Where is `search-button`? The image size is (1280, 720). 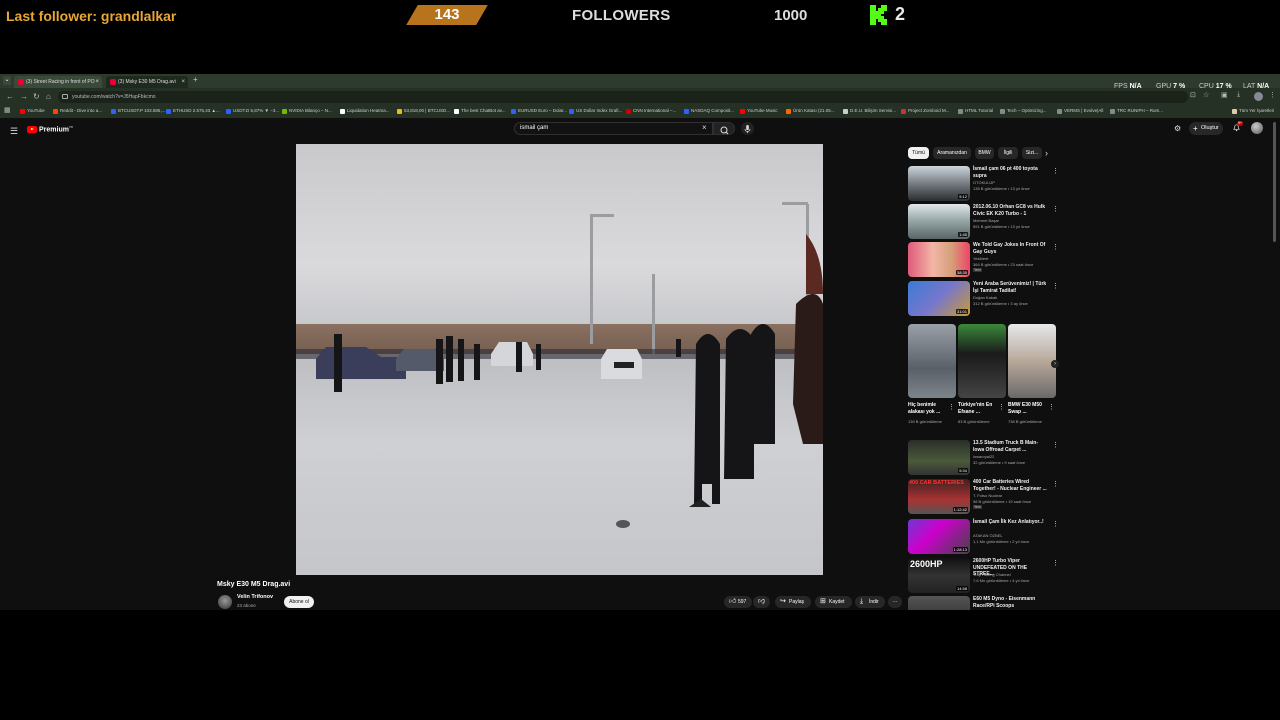 search-button is located at coordinates (724, 128).